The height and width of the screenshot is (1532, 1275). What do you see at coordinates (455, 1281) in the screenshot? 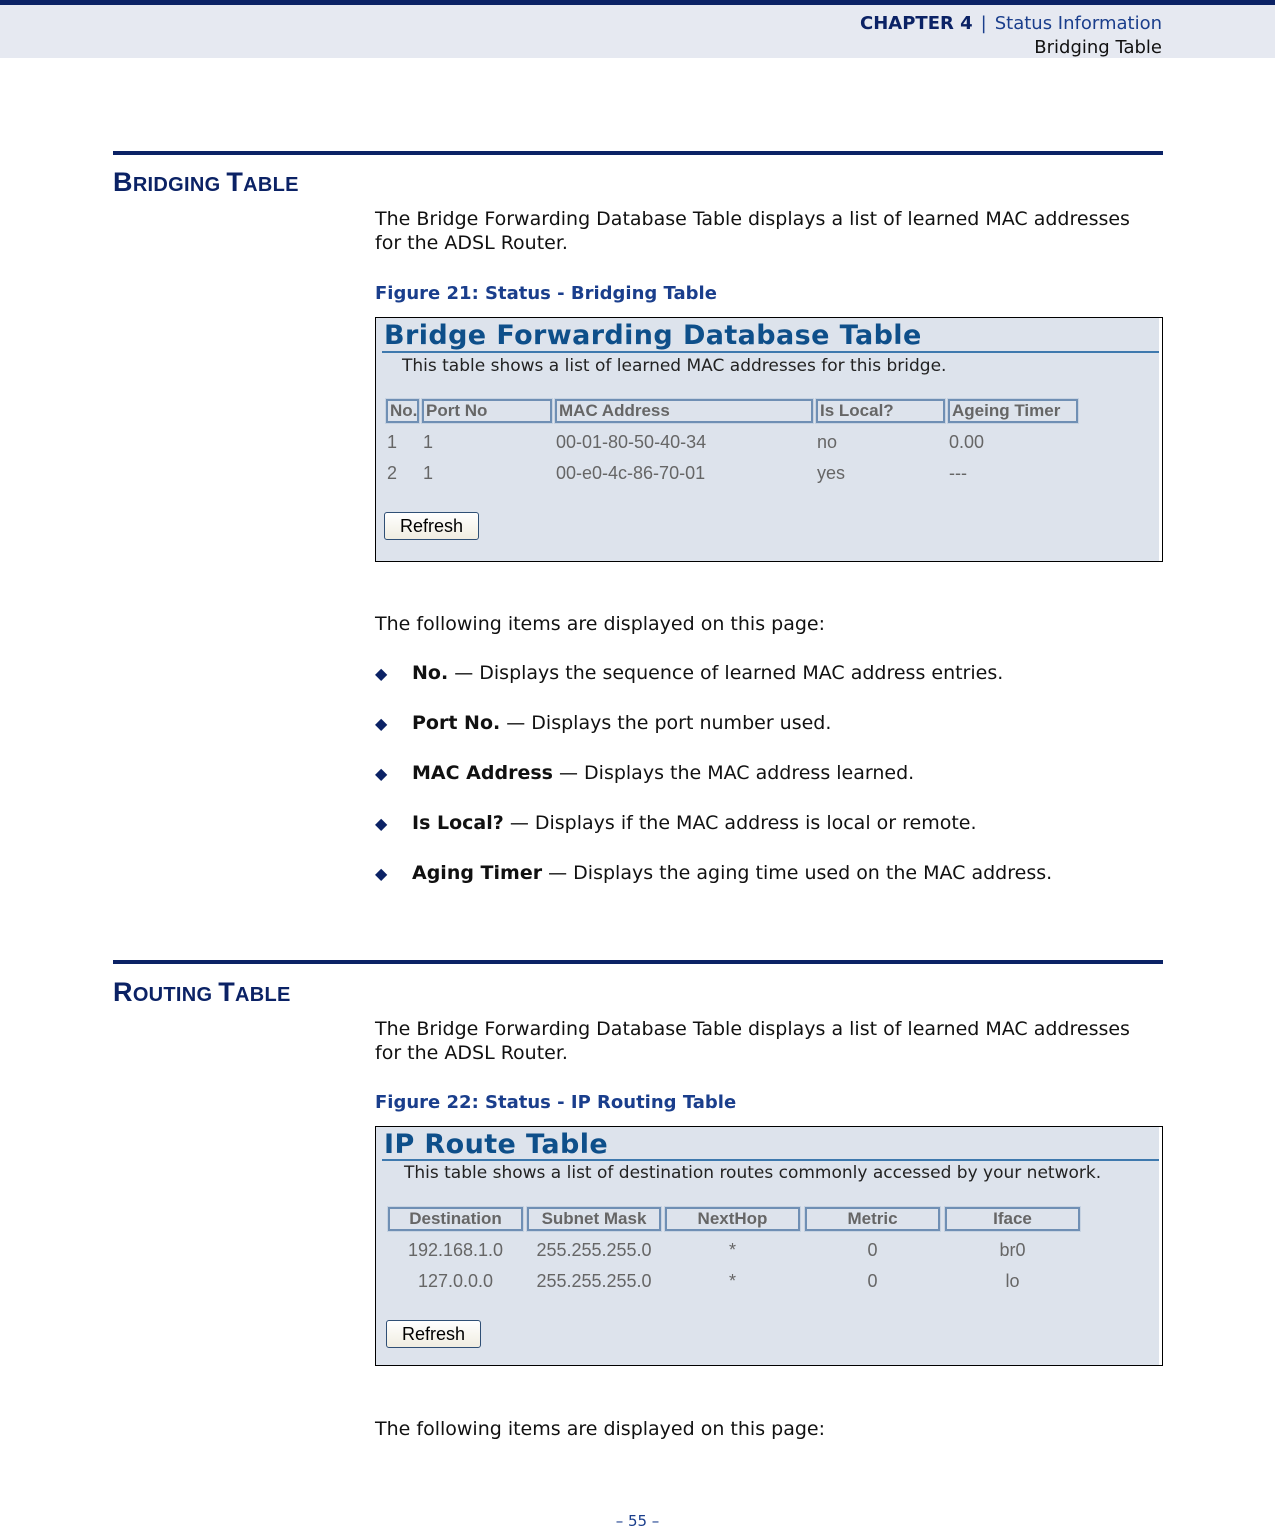
I see `table-cell: 127.0.0.0` at bounding box center [455, 1281].